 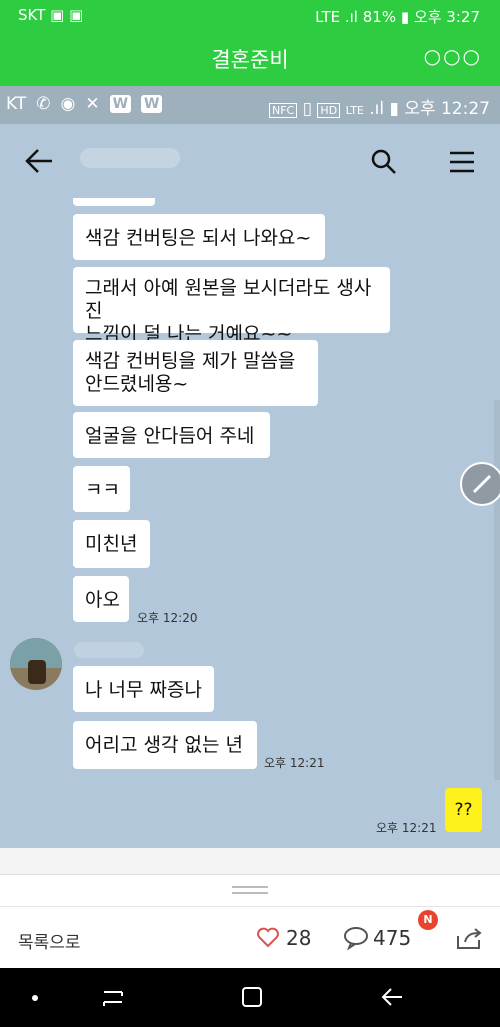 I want to click on inner-time: 오후 12:27, so click(x=447, y=109).